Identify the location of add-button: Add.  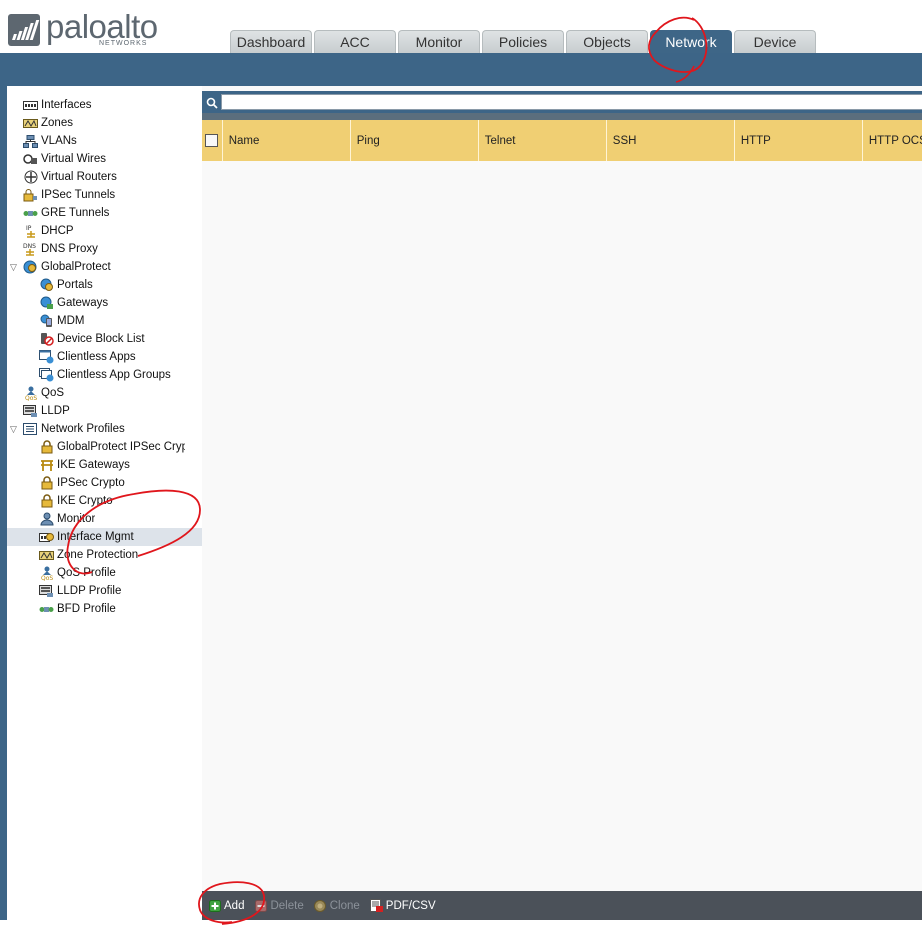
(226, 905).